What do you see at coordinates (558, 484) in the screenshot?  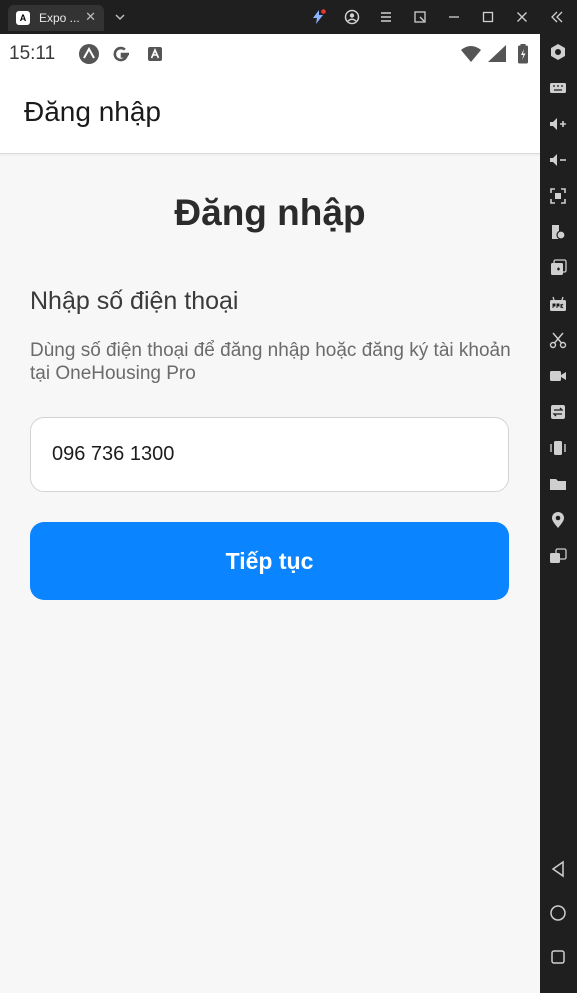 I see `folder-icon` at bounding box center [558, 484].